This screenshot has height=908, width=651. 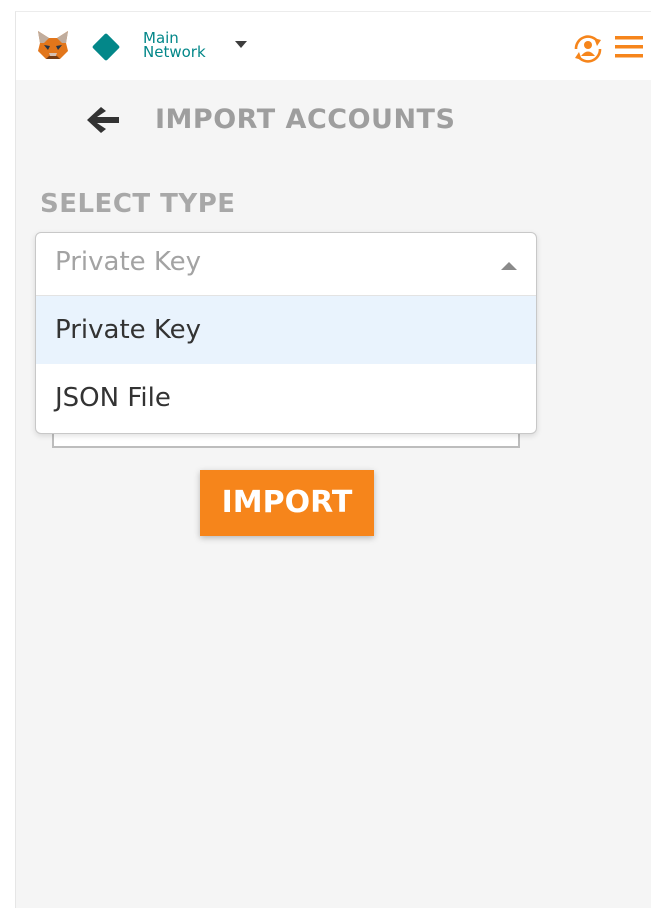 I want to click on option-json-file: JSON File, so click(x=286, y=398).